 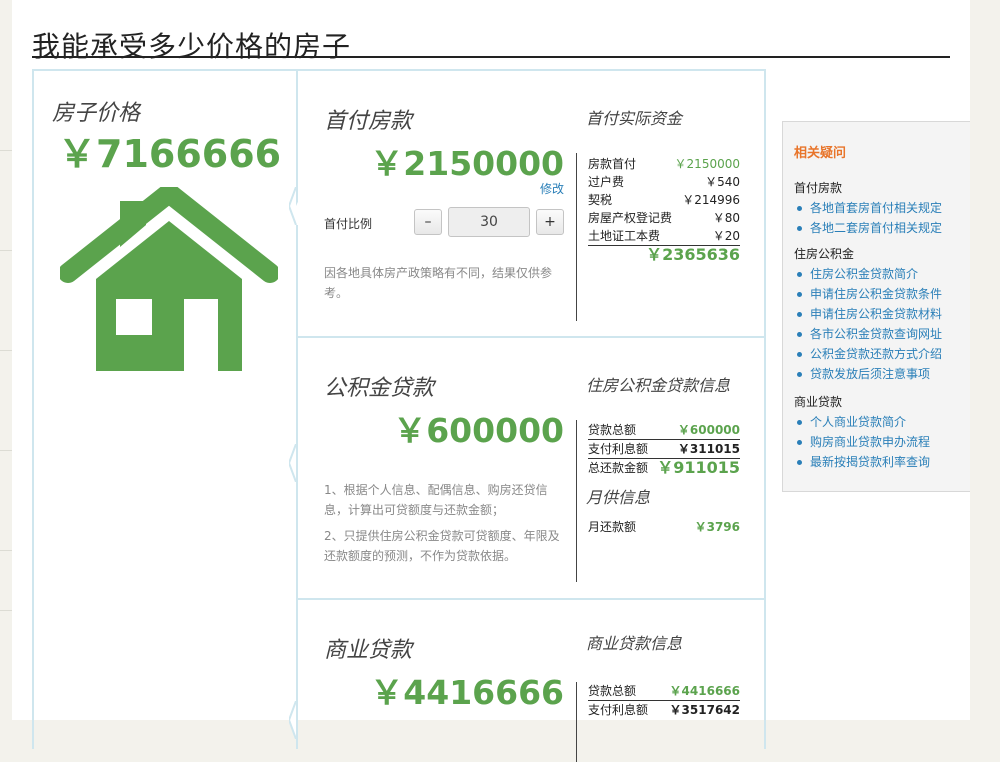 I want to click on fund-loan-note-1: 1、根据个人信息、配偶信息、购房还贷信息，计算出可贷额度与还款金额；, so click(x=436, y=500).